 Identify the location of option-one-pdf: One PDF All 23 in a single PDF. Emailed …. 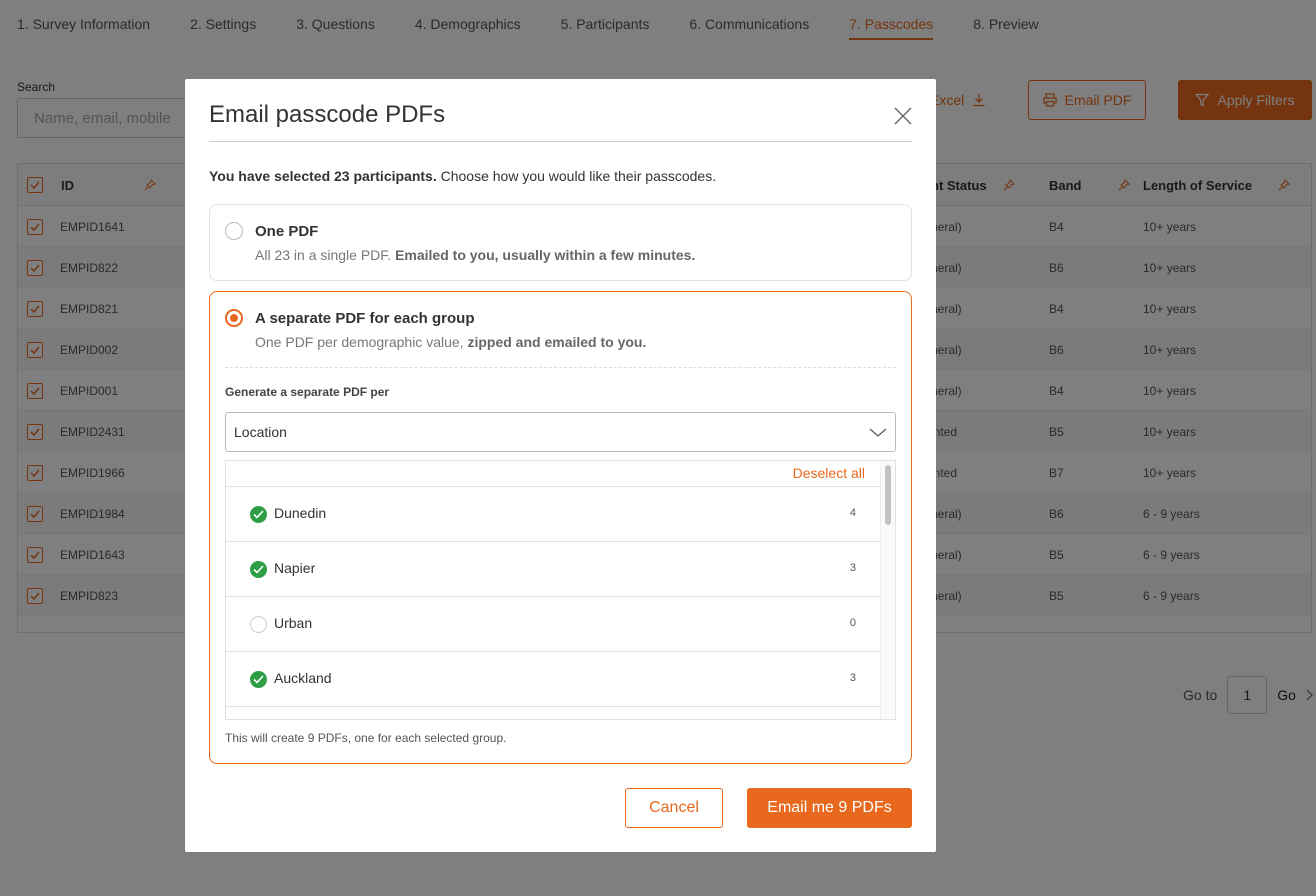
(560, 242).